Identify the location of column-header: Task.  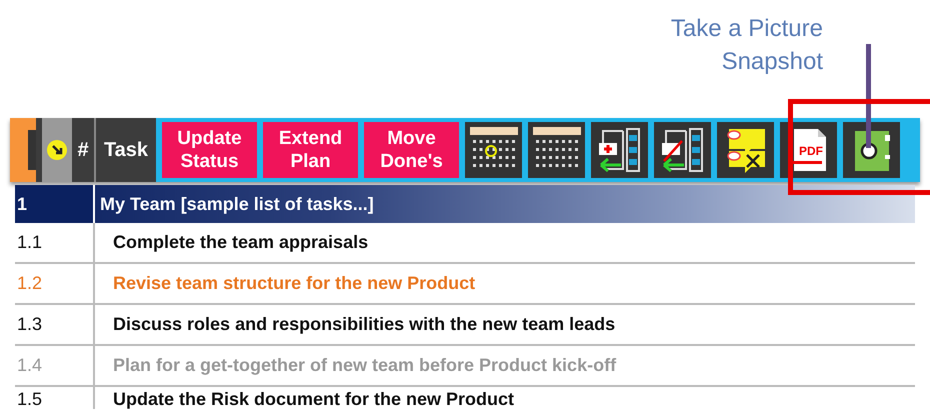
(126, 150).